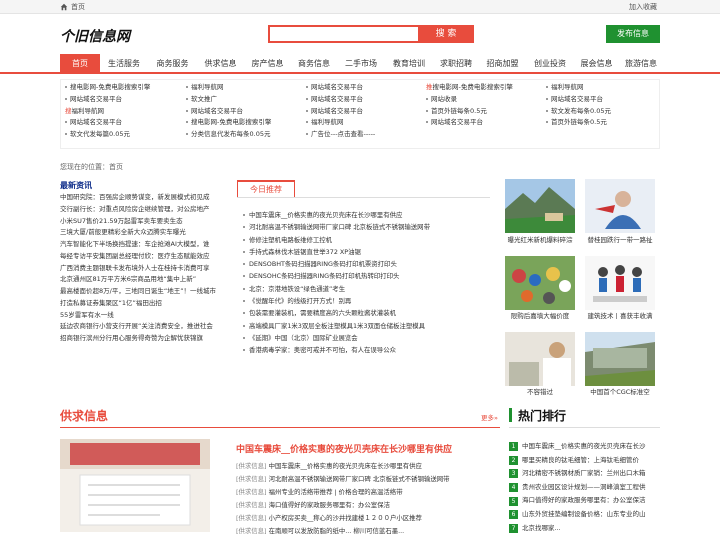 The width and height of the screenshot is (720, 540). I want to click on nav-item: 求职招聘, so click(456, 64).